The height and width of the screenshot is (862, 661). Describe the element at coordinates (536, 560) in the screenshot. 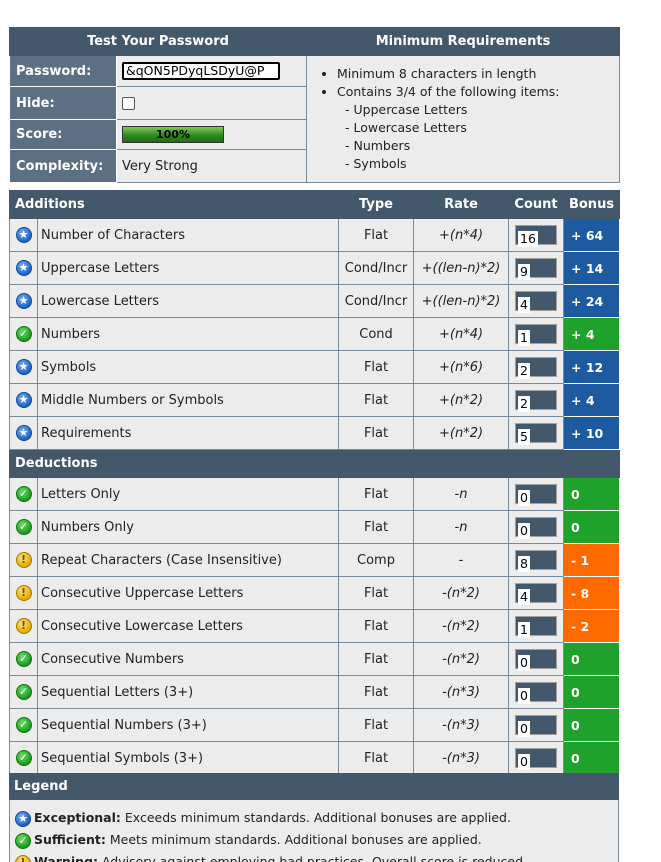

I see `row-count-cell: 8` at that location.